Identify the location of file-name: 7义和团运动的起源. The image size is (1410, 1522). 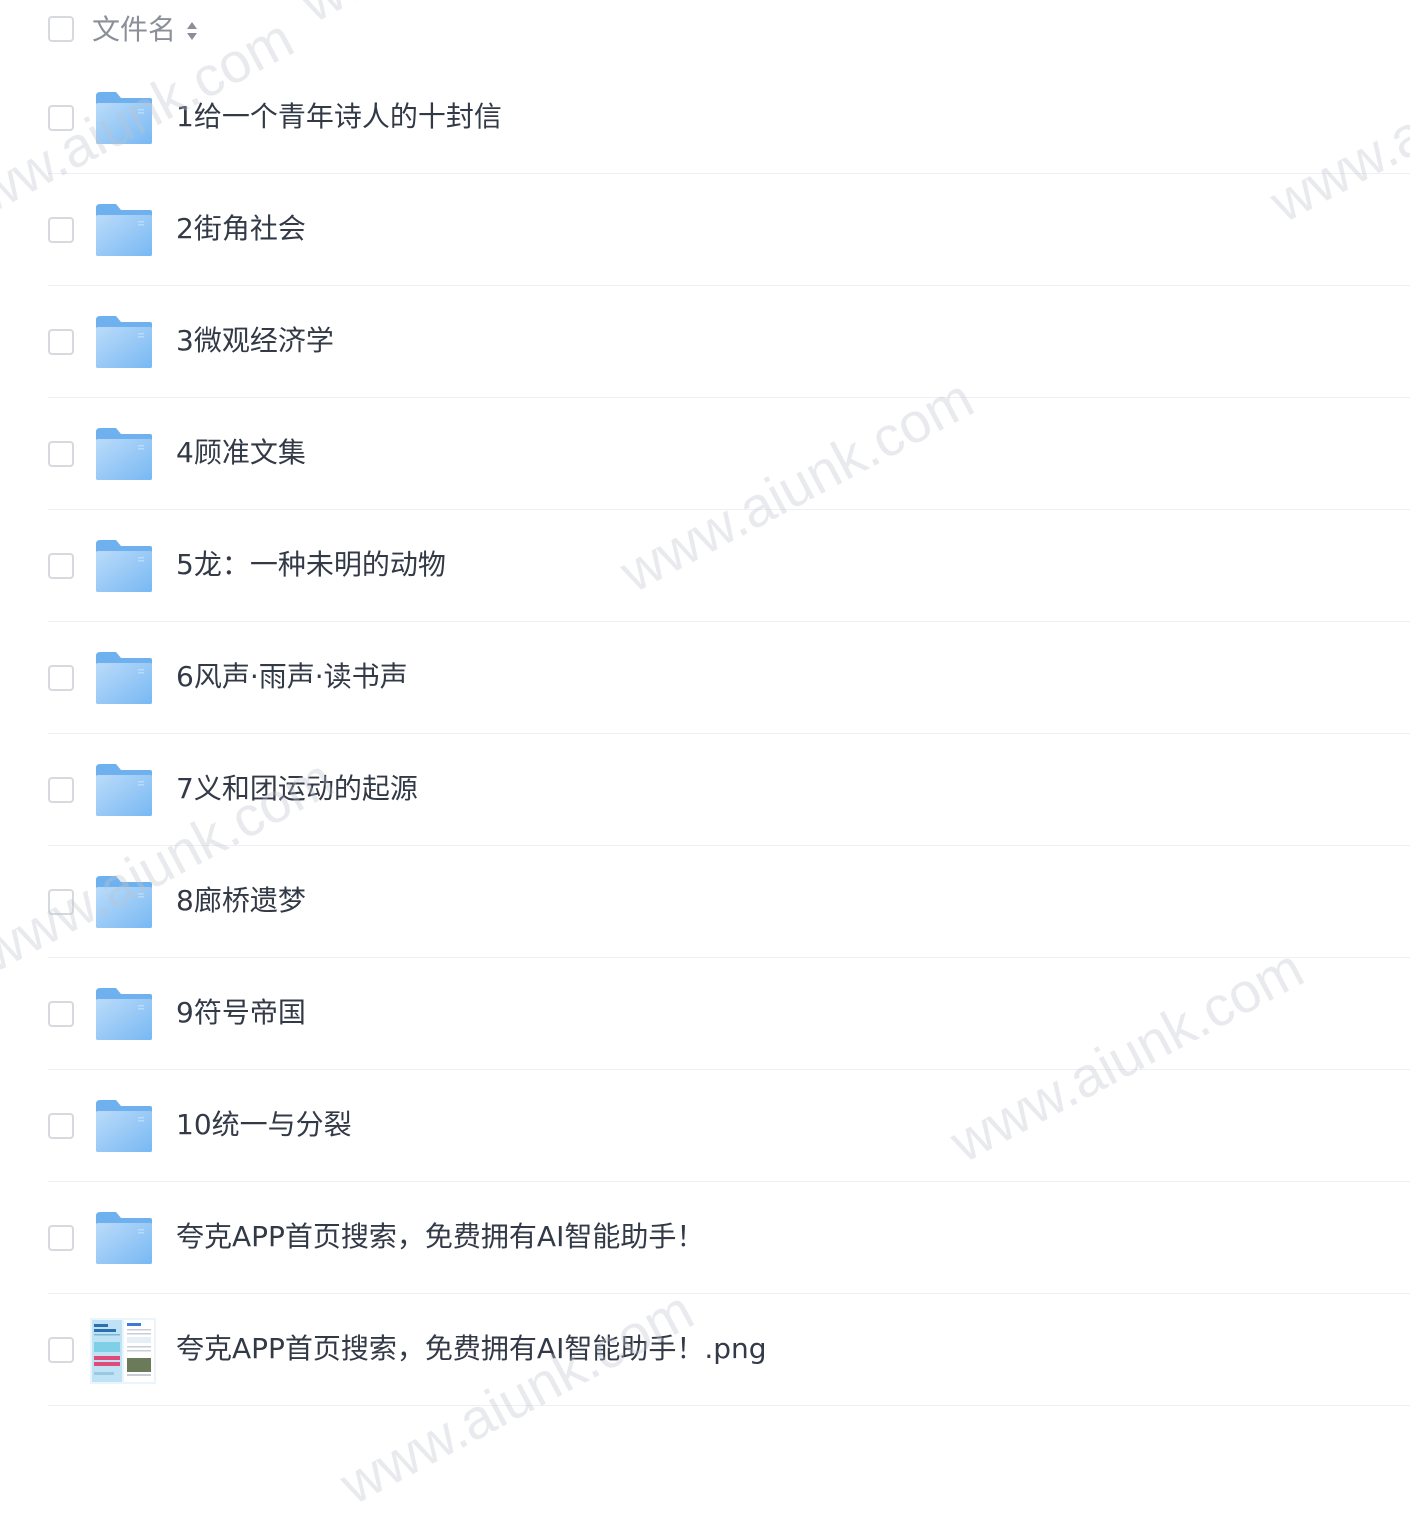
(297, 789).